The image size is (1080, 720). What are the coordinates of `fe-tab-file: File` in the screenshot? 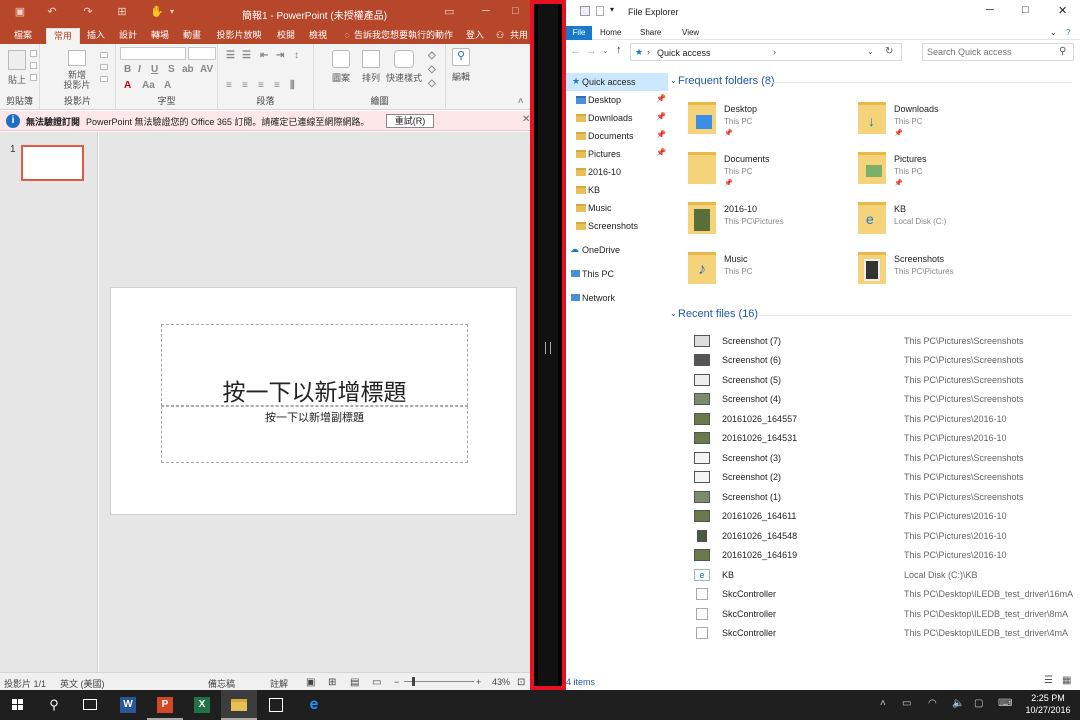 It's located at (579, 33).